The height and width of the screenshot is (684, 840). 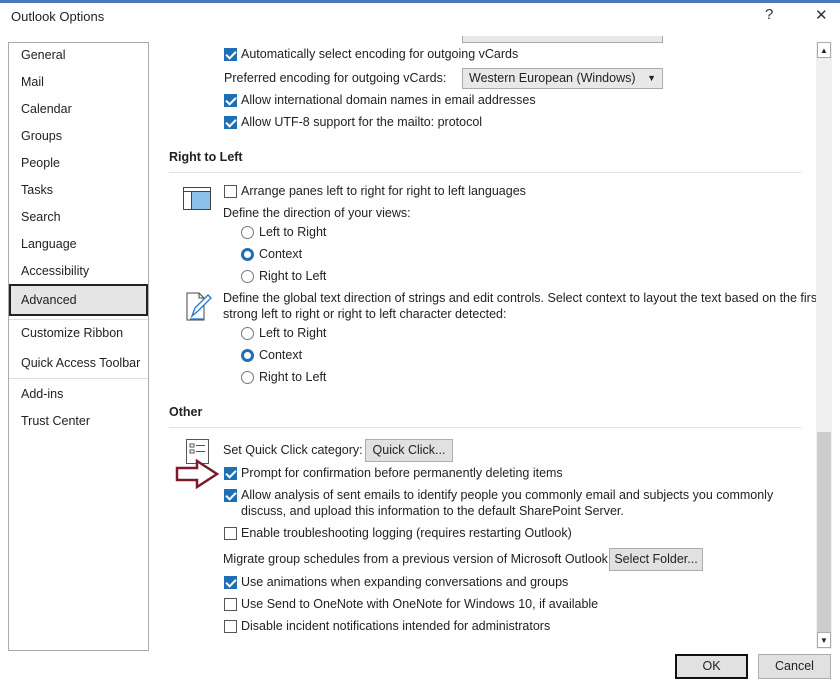 I want to click on help-button: ?, so click(x=769, y=14).